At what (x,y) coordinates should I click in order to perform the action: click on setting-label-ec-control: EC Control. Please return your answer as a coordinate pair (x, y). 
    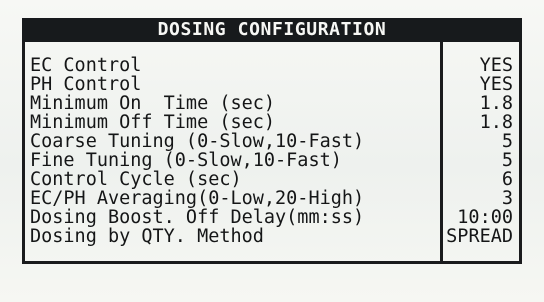
    Looking at the image, I should click on (235, 65).